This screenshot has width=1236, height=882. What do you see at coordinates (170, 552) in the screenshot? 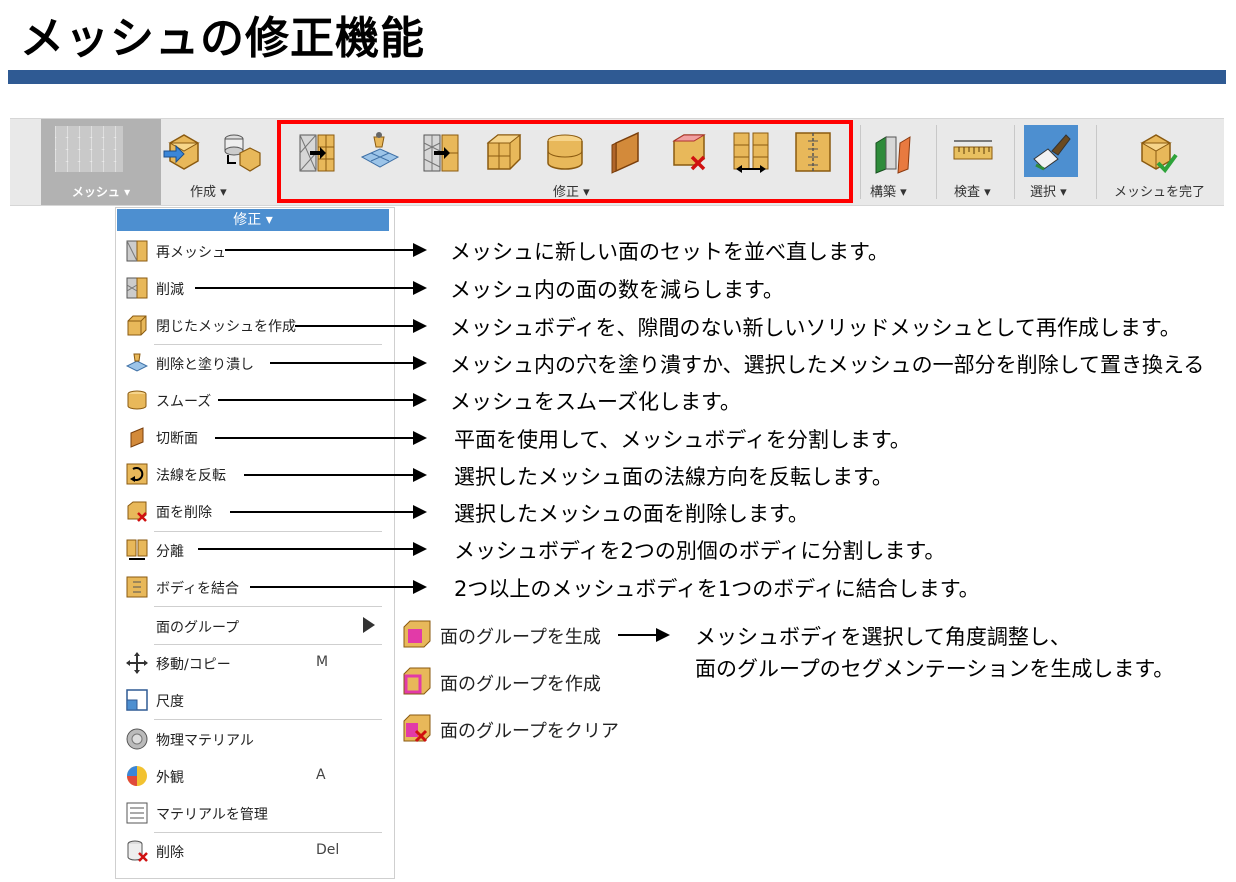
I see `menu-item-label: 分離` at bounding box center [170, 552].